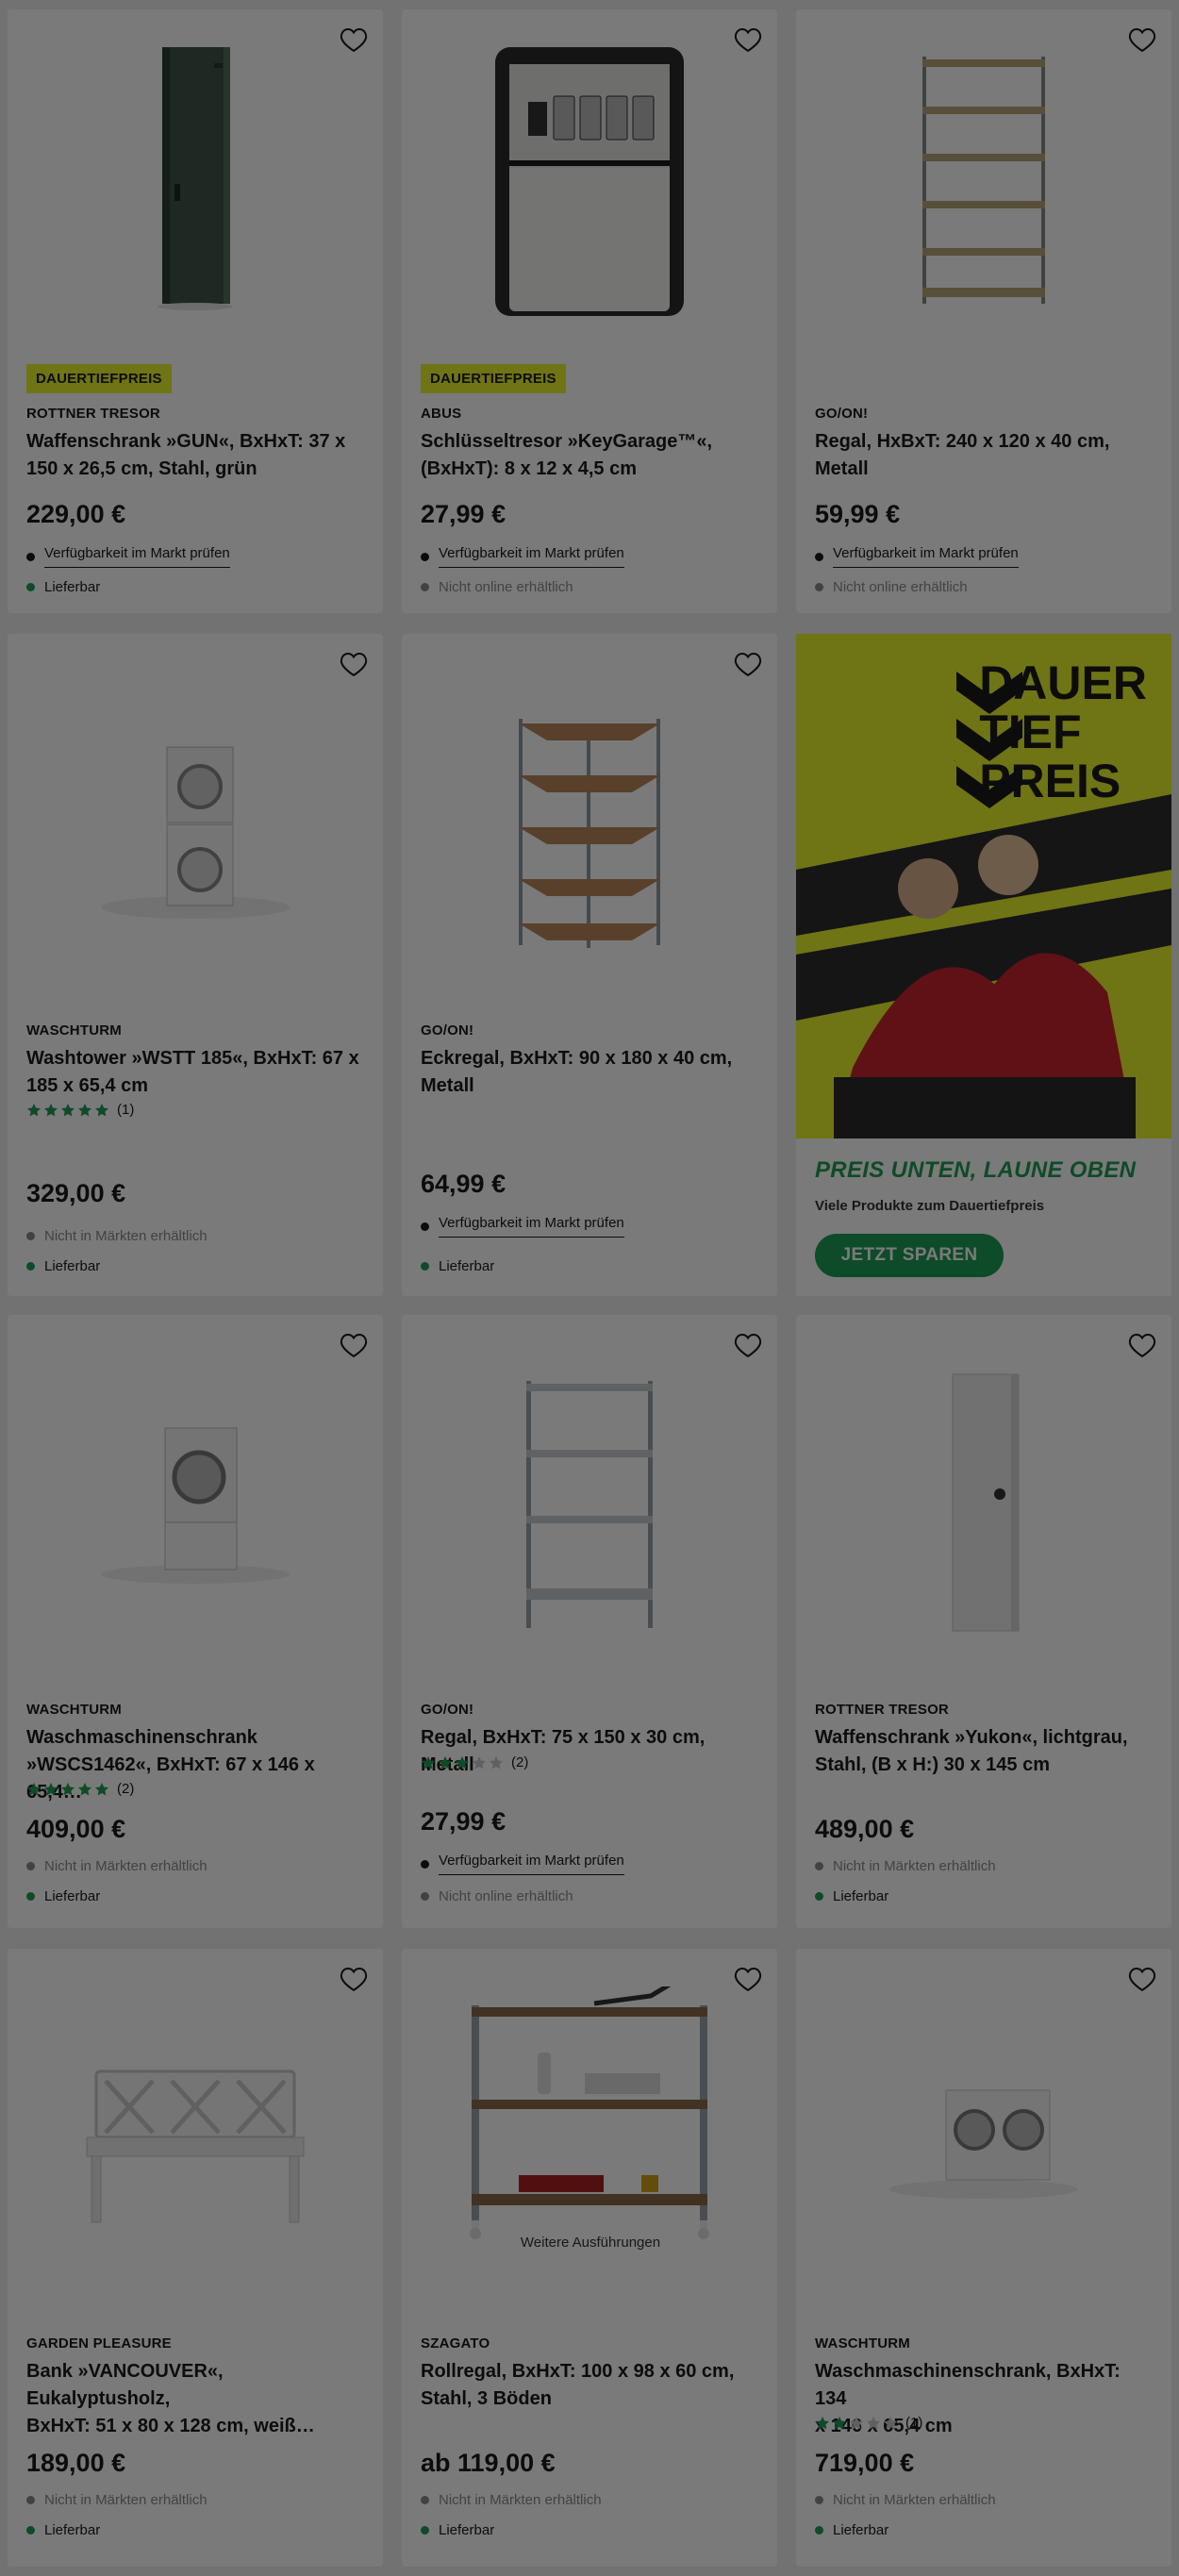 The width and height of the screenshot is (1179, 2576). Describe the element at coordinates (589, 832) in the screenshot. I see `product-image-corner-shelf` at that location.